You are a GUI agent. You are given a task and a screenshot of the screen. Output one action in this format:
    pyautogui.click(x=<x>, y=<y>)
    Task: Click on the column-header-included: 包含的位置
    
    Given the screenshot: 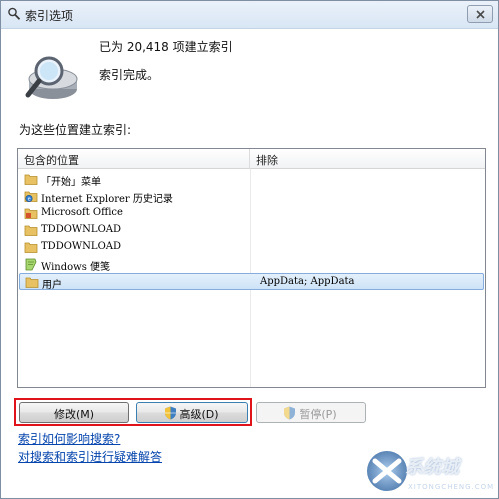 What is the action you would take?
    pyautogui.click(x=134, y=159)
    